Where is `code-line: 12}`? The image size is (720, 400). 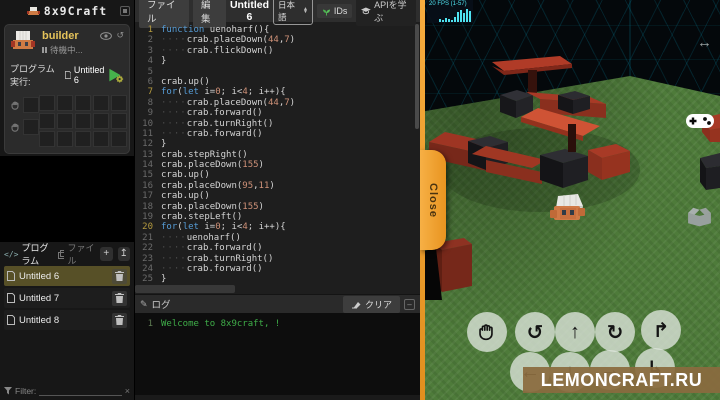 code-line: 12} is located at coordinates (277, 144).